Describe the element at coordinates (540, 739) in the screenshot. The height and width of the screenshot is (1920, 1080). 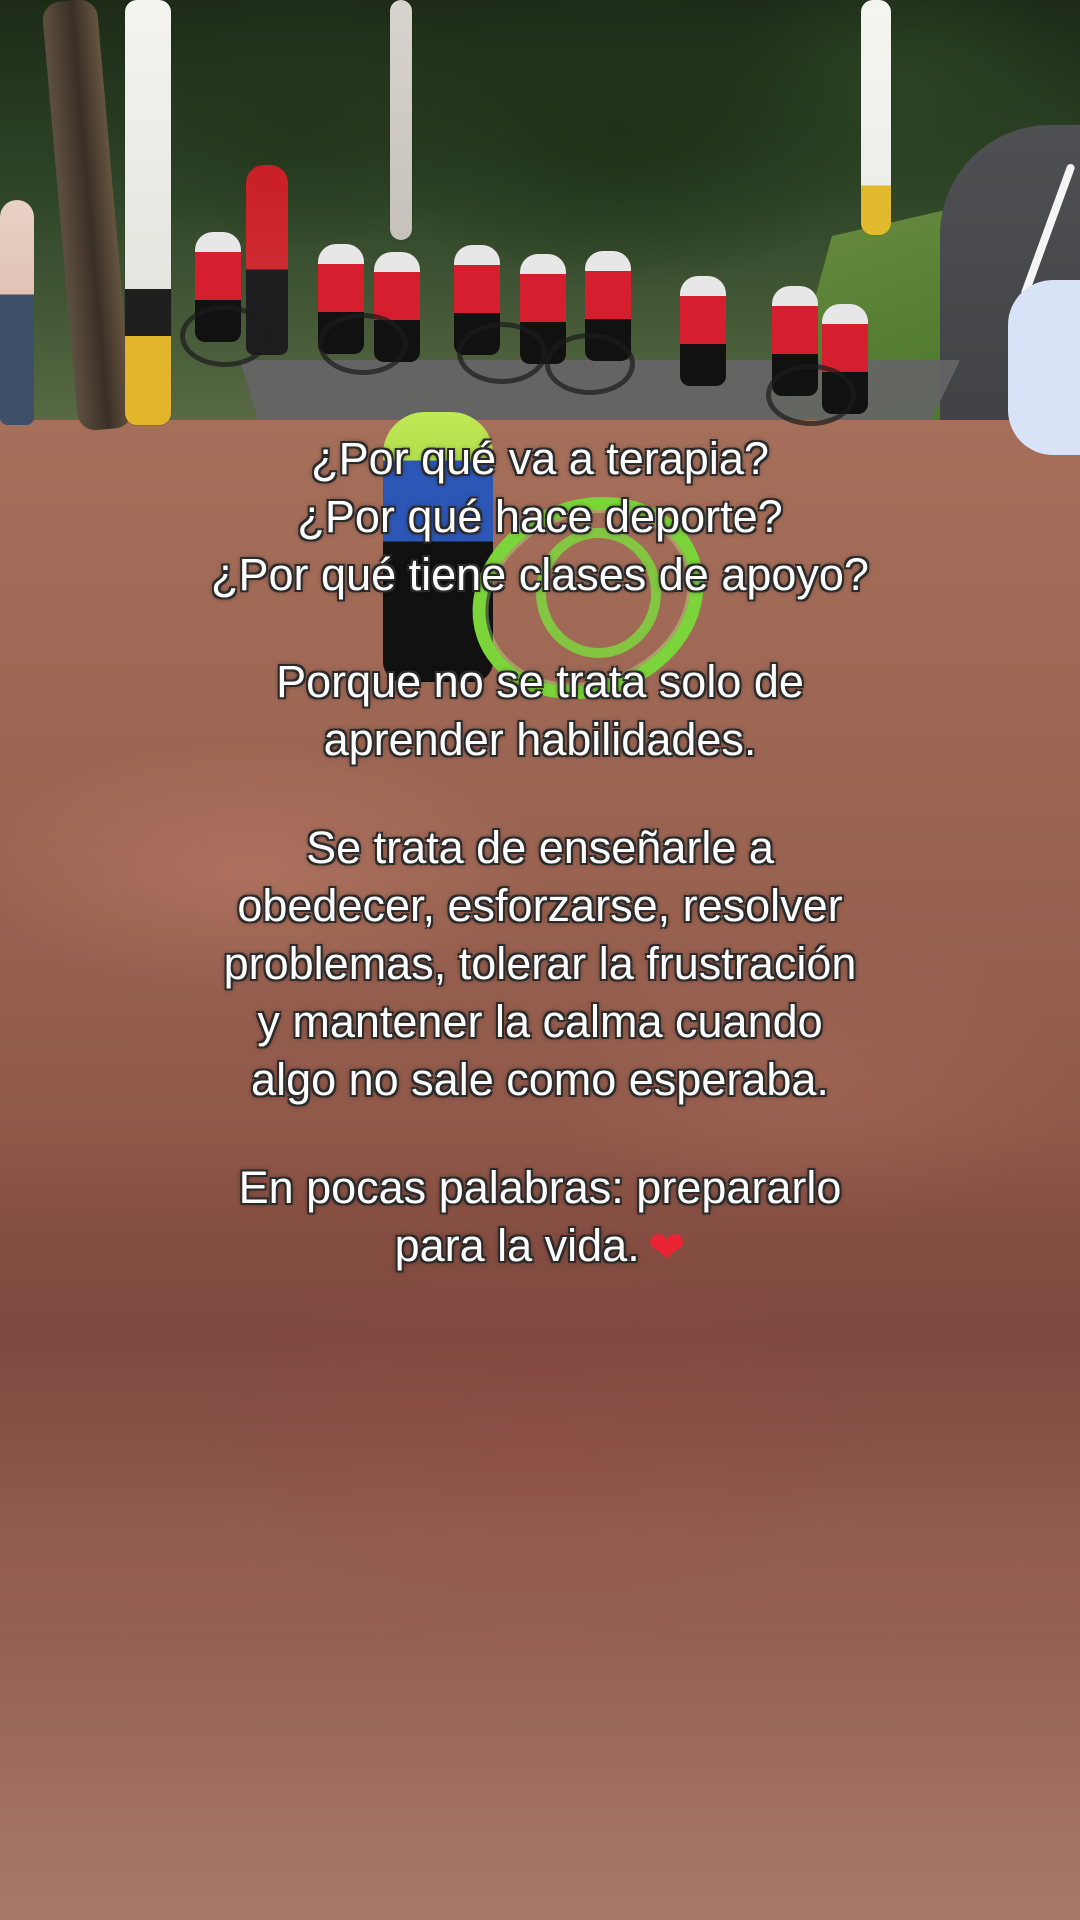
I see `reason-line-2: aprender habilidades.` at that location.